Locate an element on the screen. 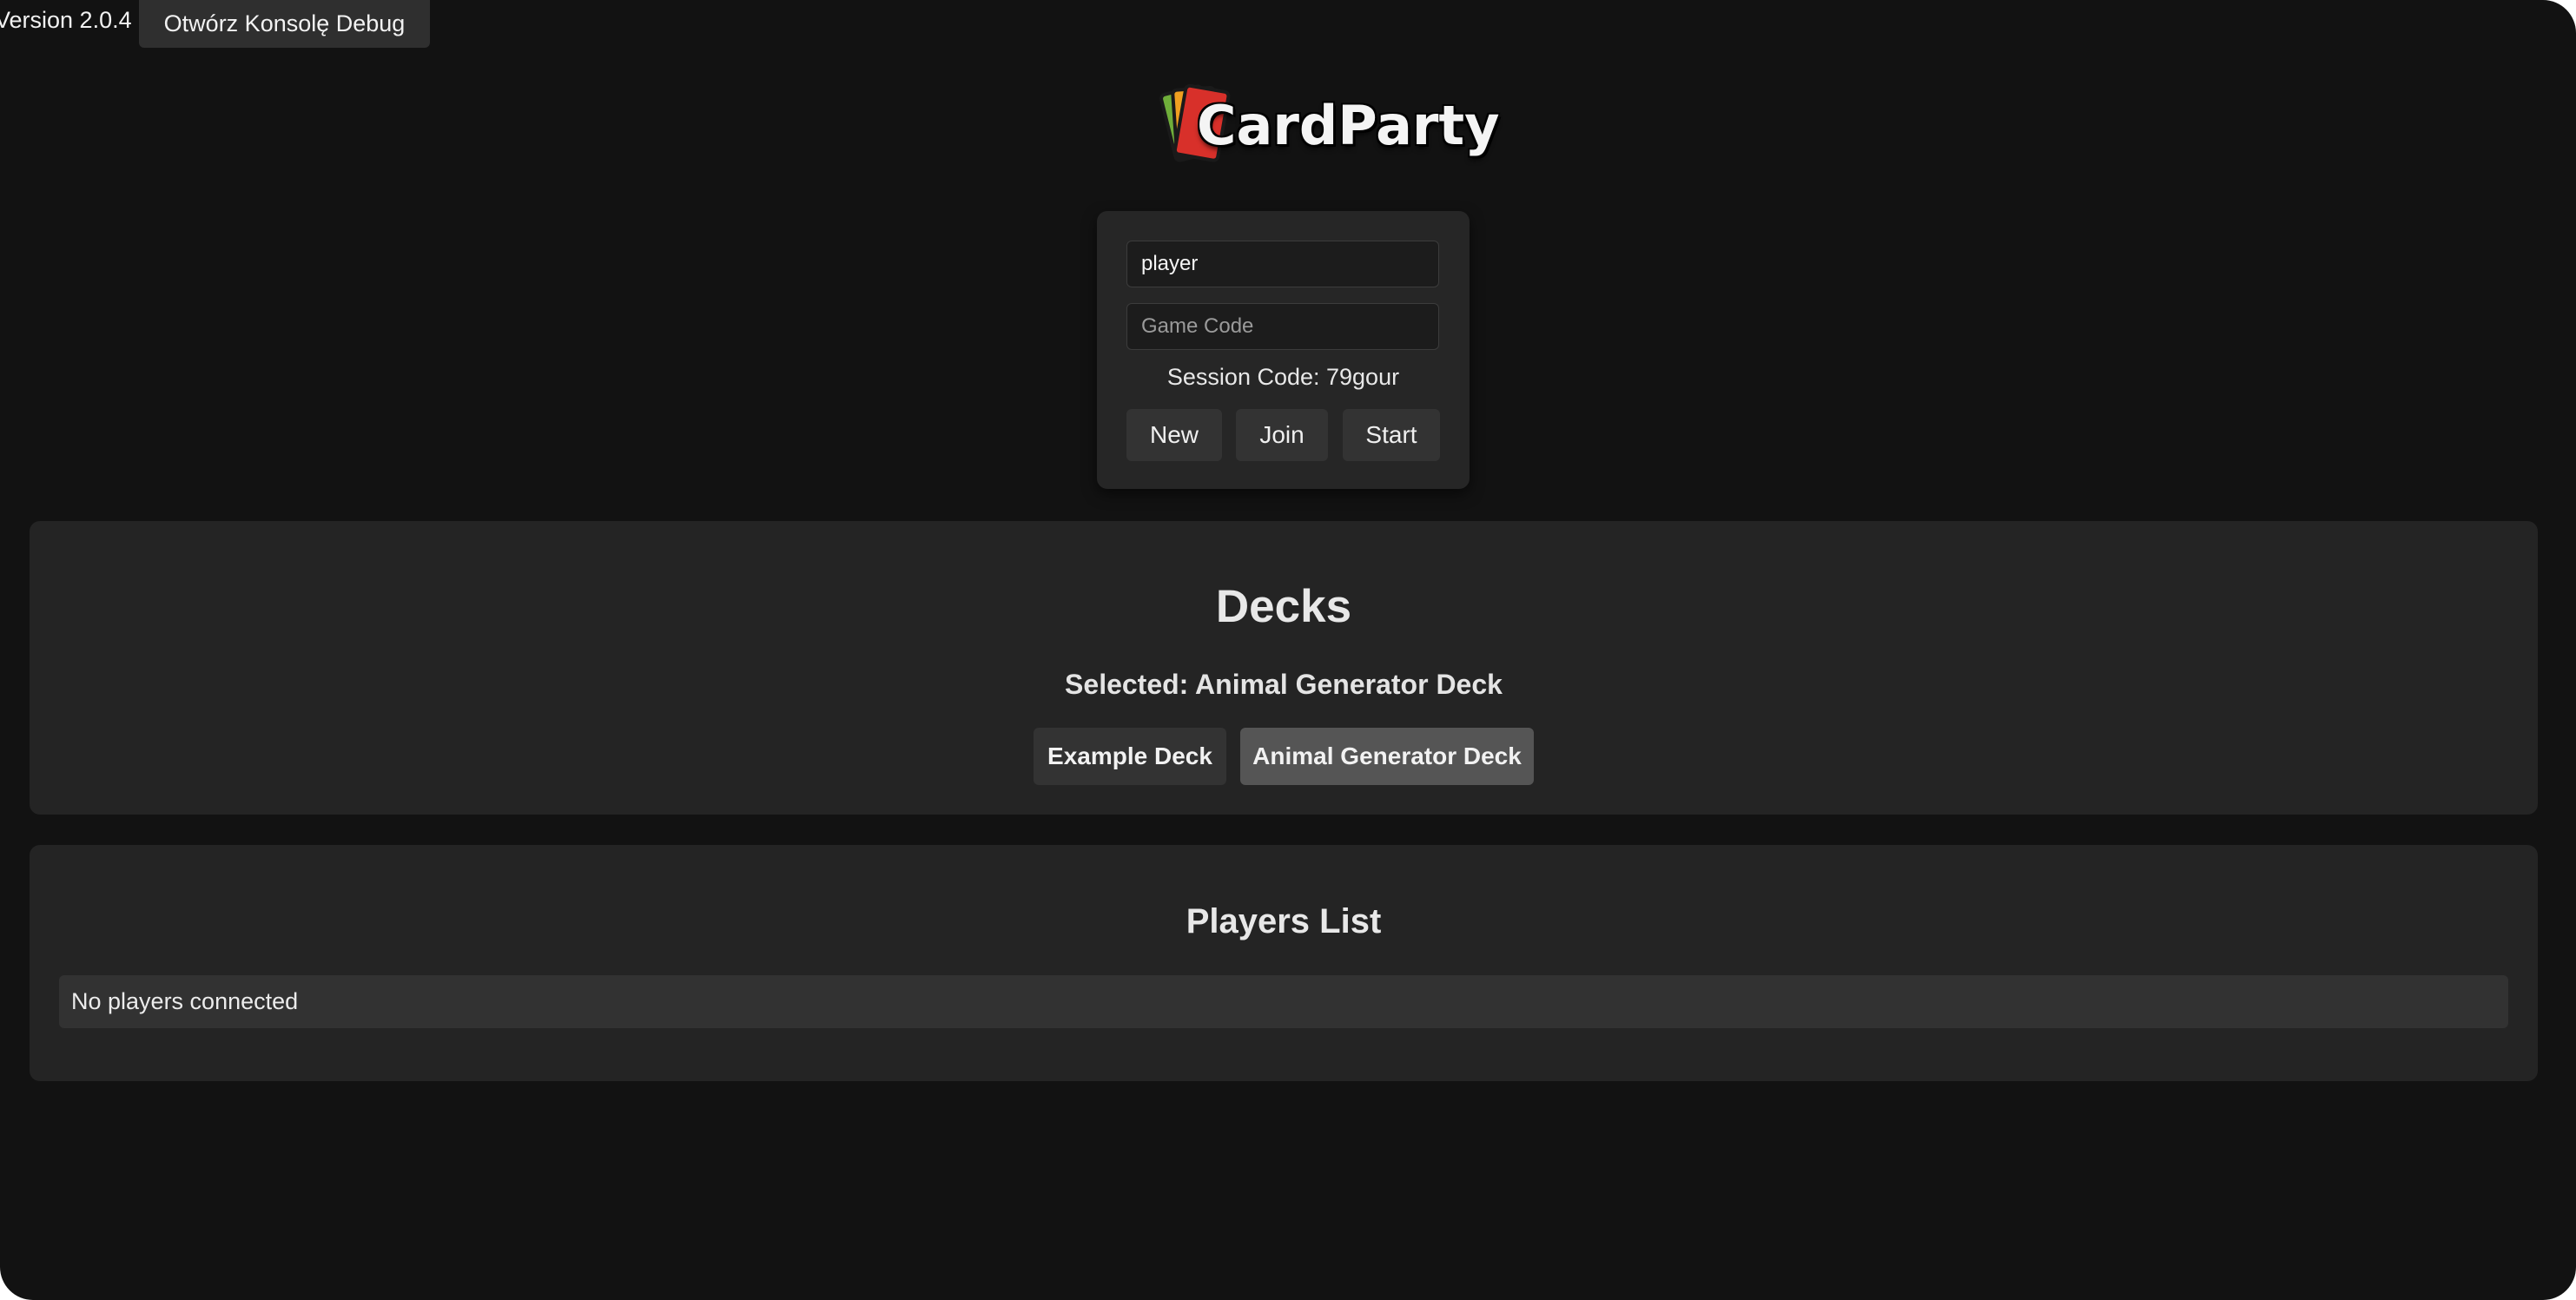 This screenshot has width=2576, height=1300. start-button: Start is located at coordinates (1391, 435).